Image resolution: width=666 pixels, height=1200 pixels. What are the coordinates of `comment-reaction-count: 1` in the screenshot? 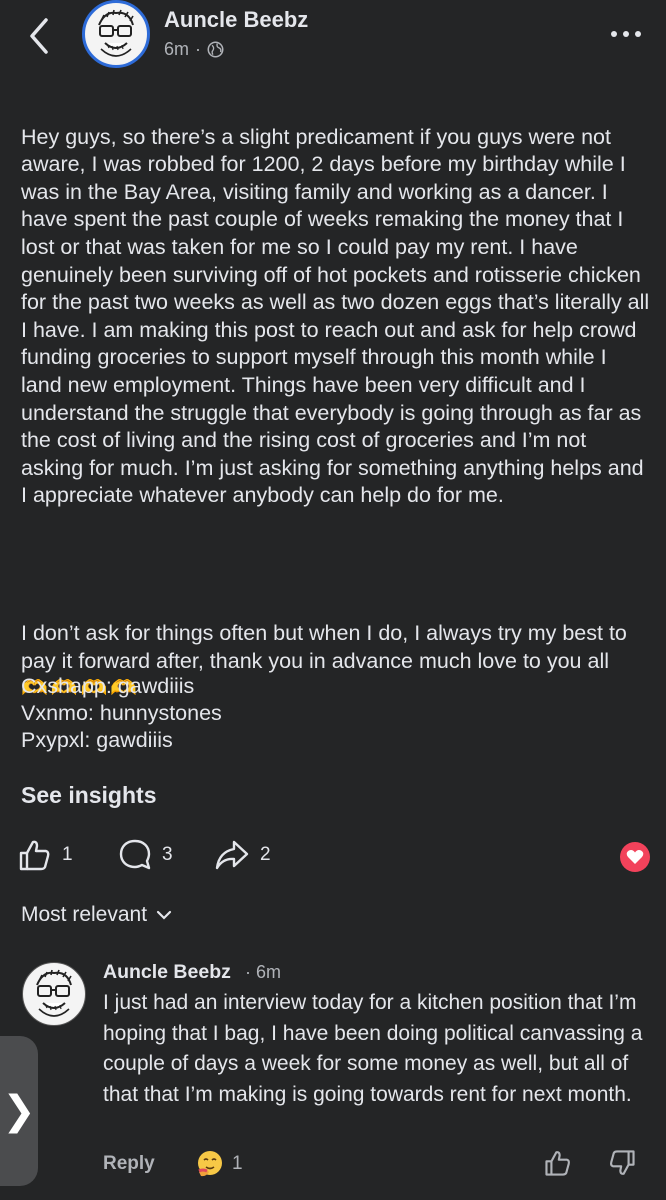 It's located at (237, 1163).